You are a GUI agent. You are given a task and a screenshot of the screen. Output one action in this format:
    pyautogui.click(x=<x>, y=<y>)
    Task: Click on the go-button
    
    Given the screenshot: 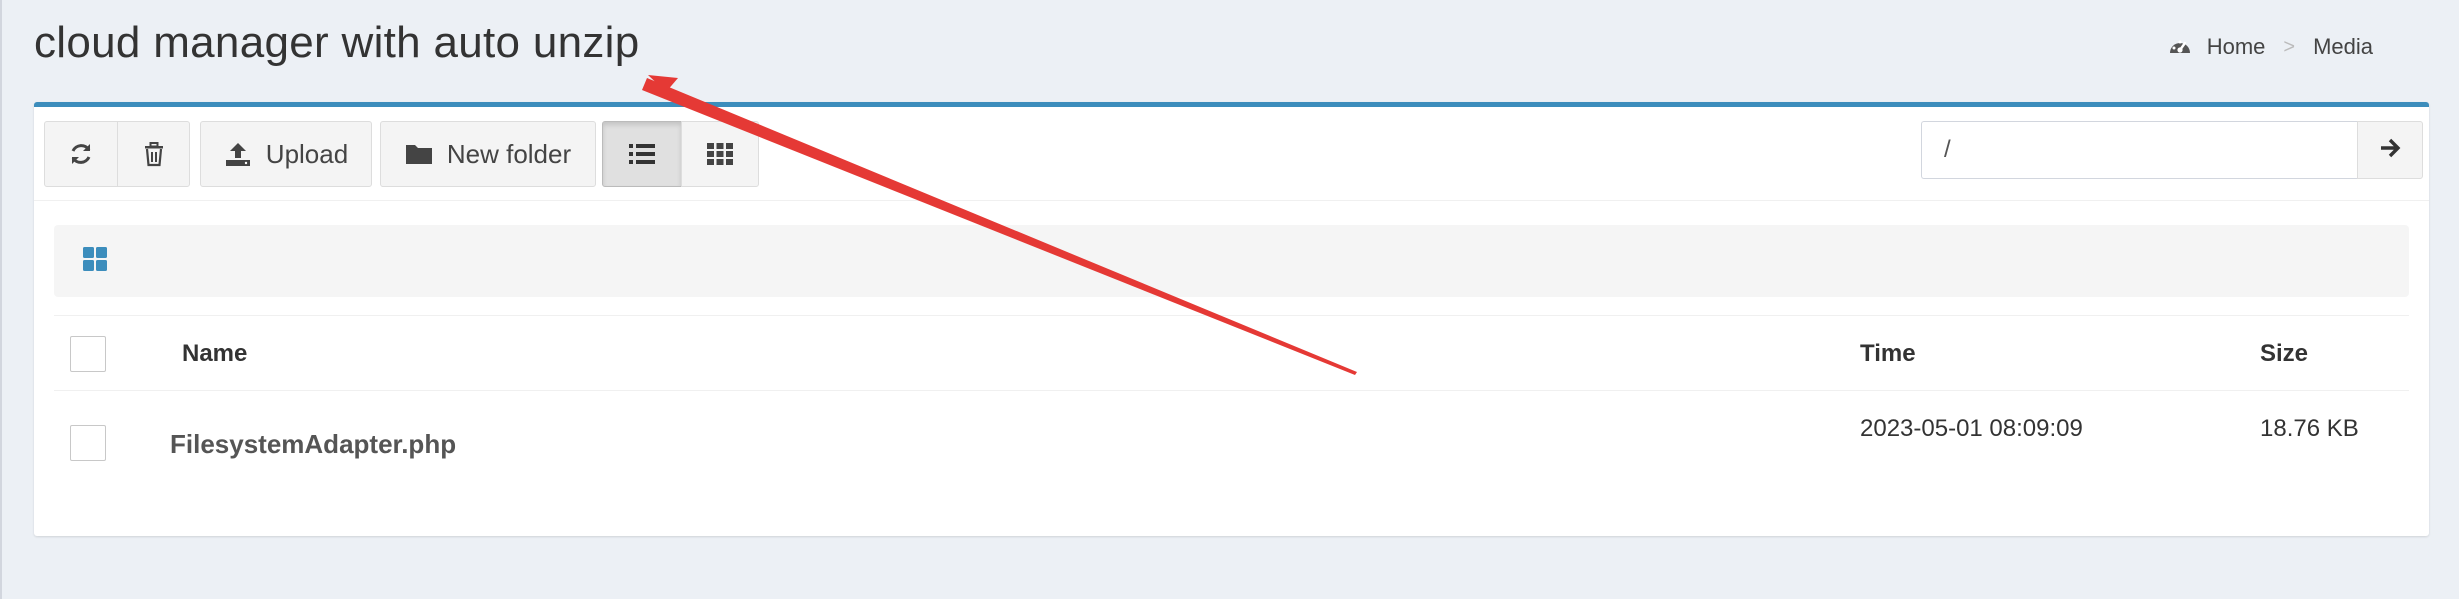 What is the action you would take?
    pyautogui.click(x=2390, y=150)
    